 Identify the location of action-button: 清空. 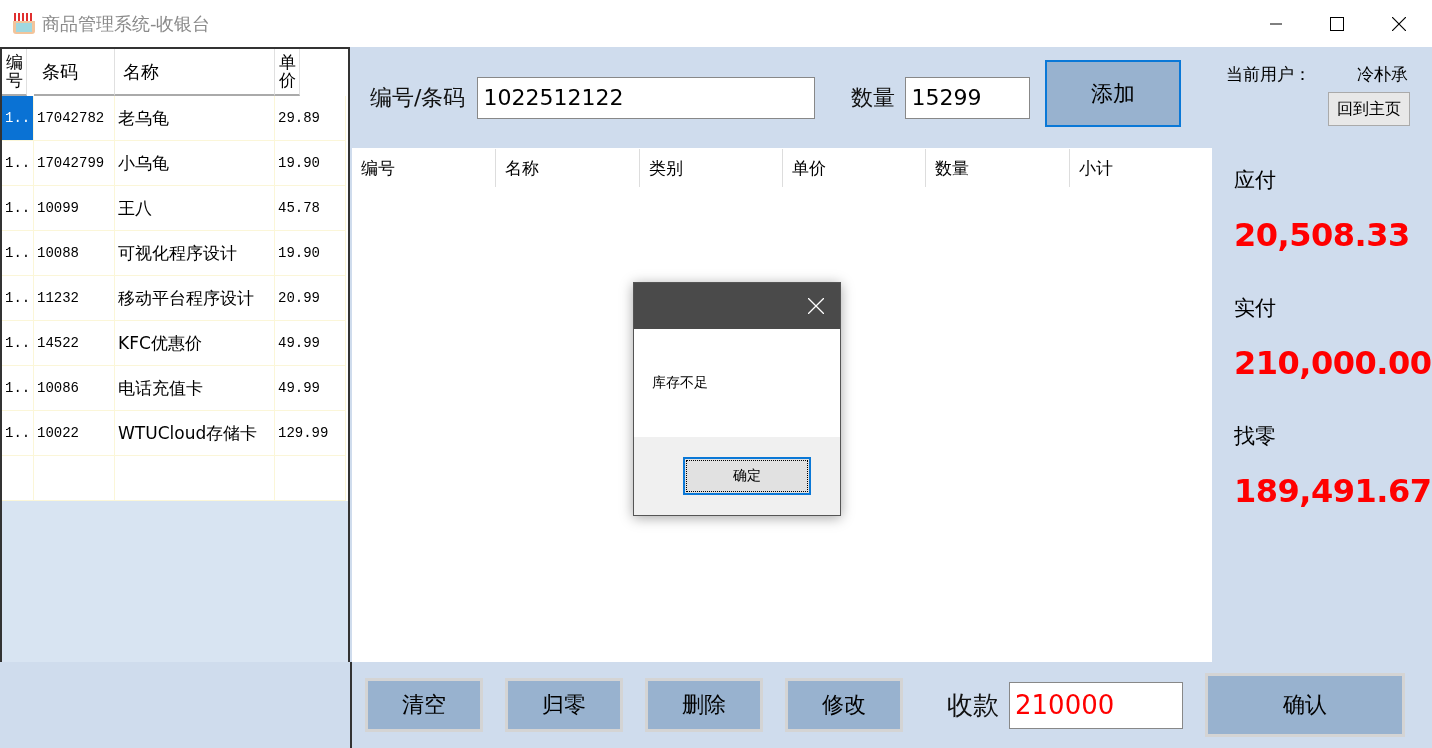
(424, 705).